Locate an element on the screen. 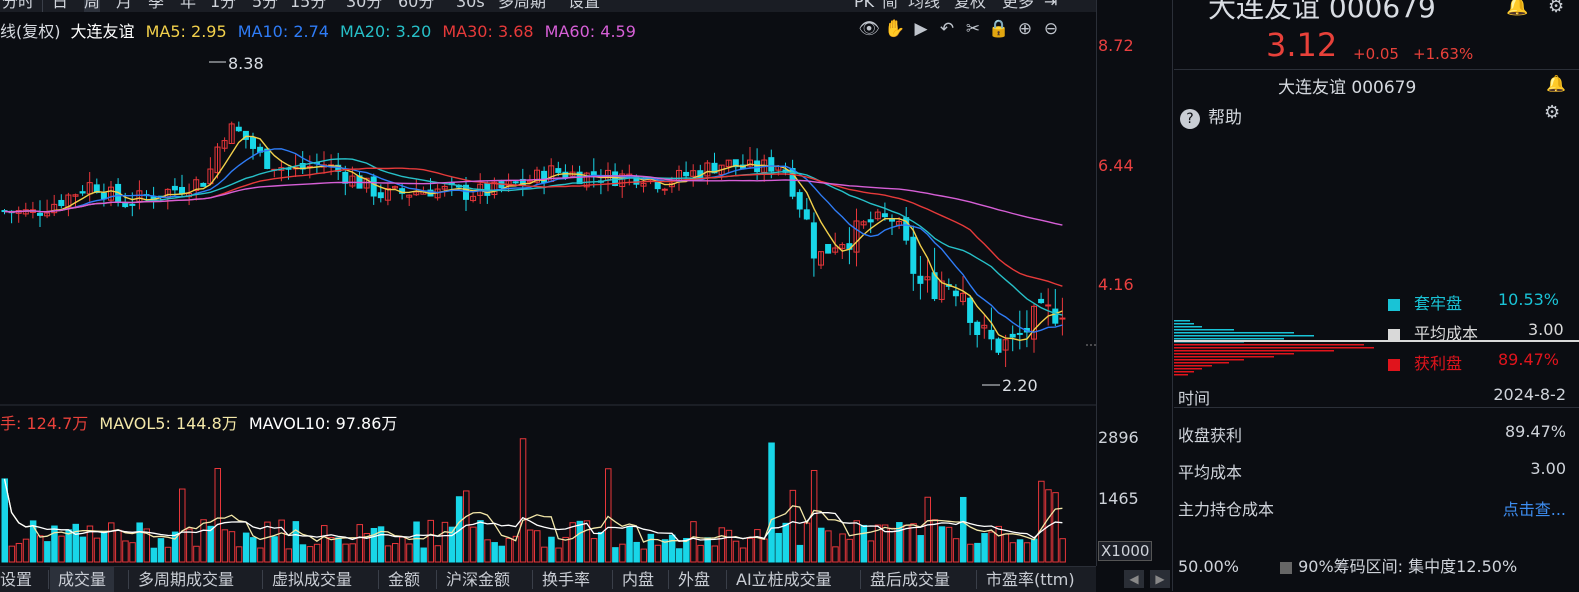 The height and width of the screenshot is (592, 1579). tab-amount: 金额 is located at coordinates (404, 579).